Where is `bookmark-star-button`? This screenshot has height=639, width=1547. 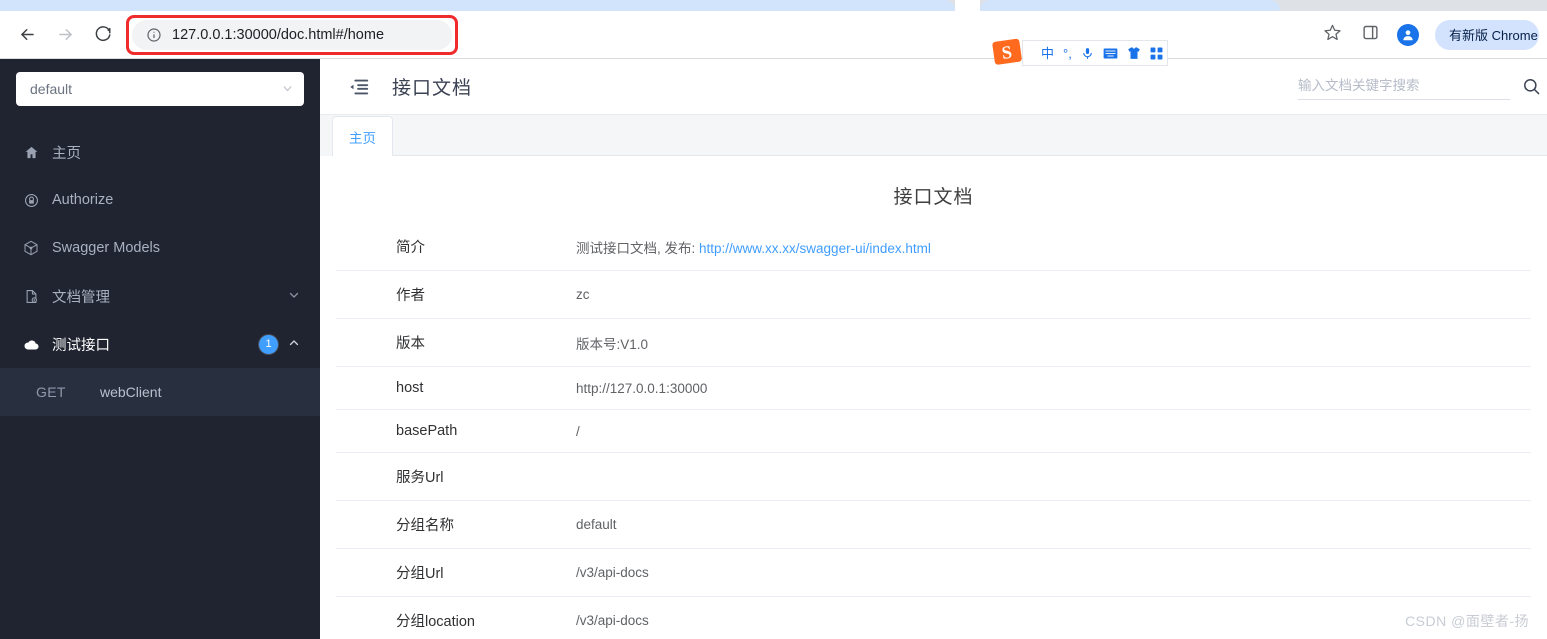
bookmark-star-button is located at coordinates (1332, 35).